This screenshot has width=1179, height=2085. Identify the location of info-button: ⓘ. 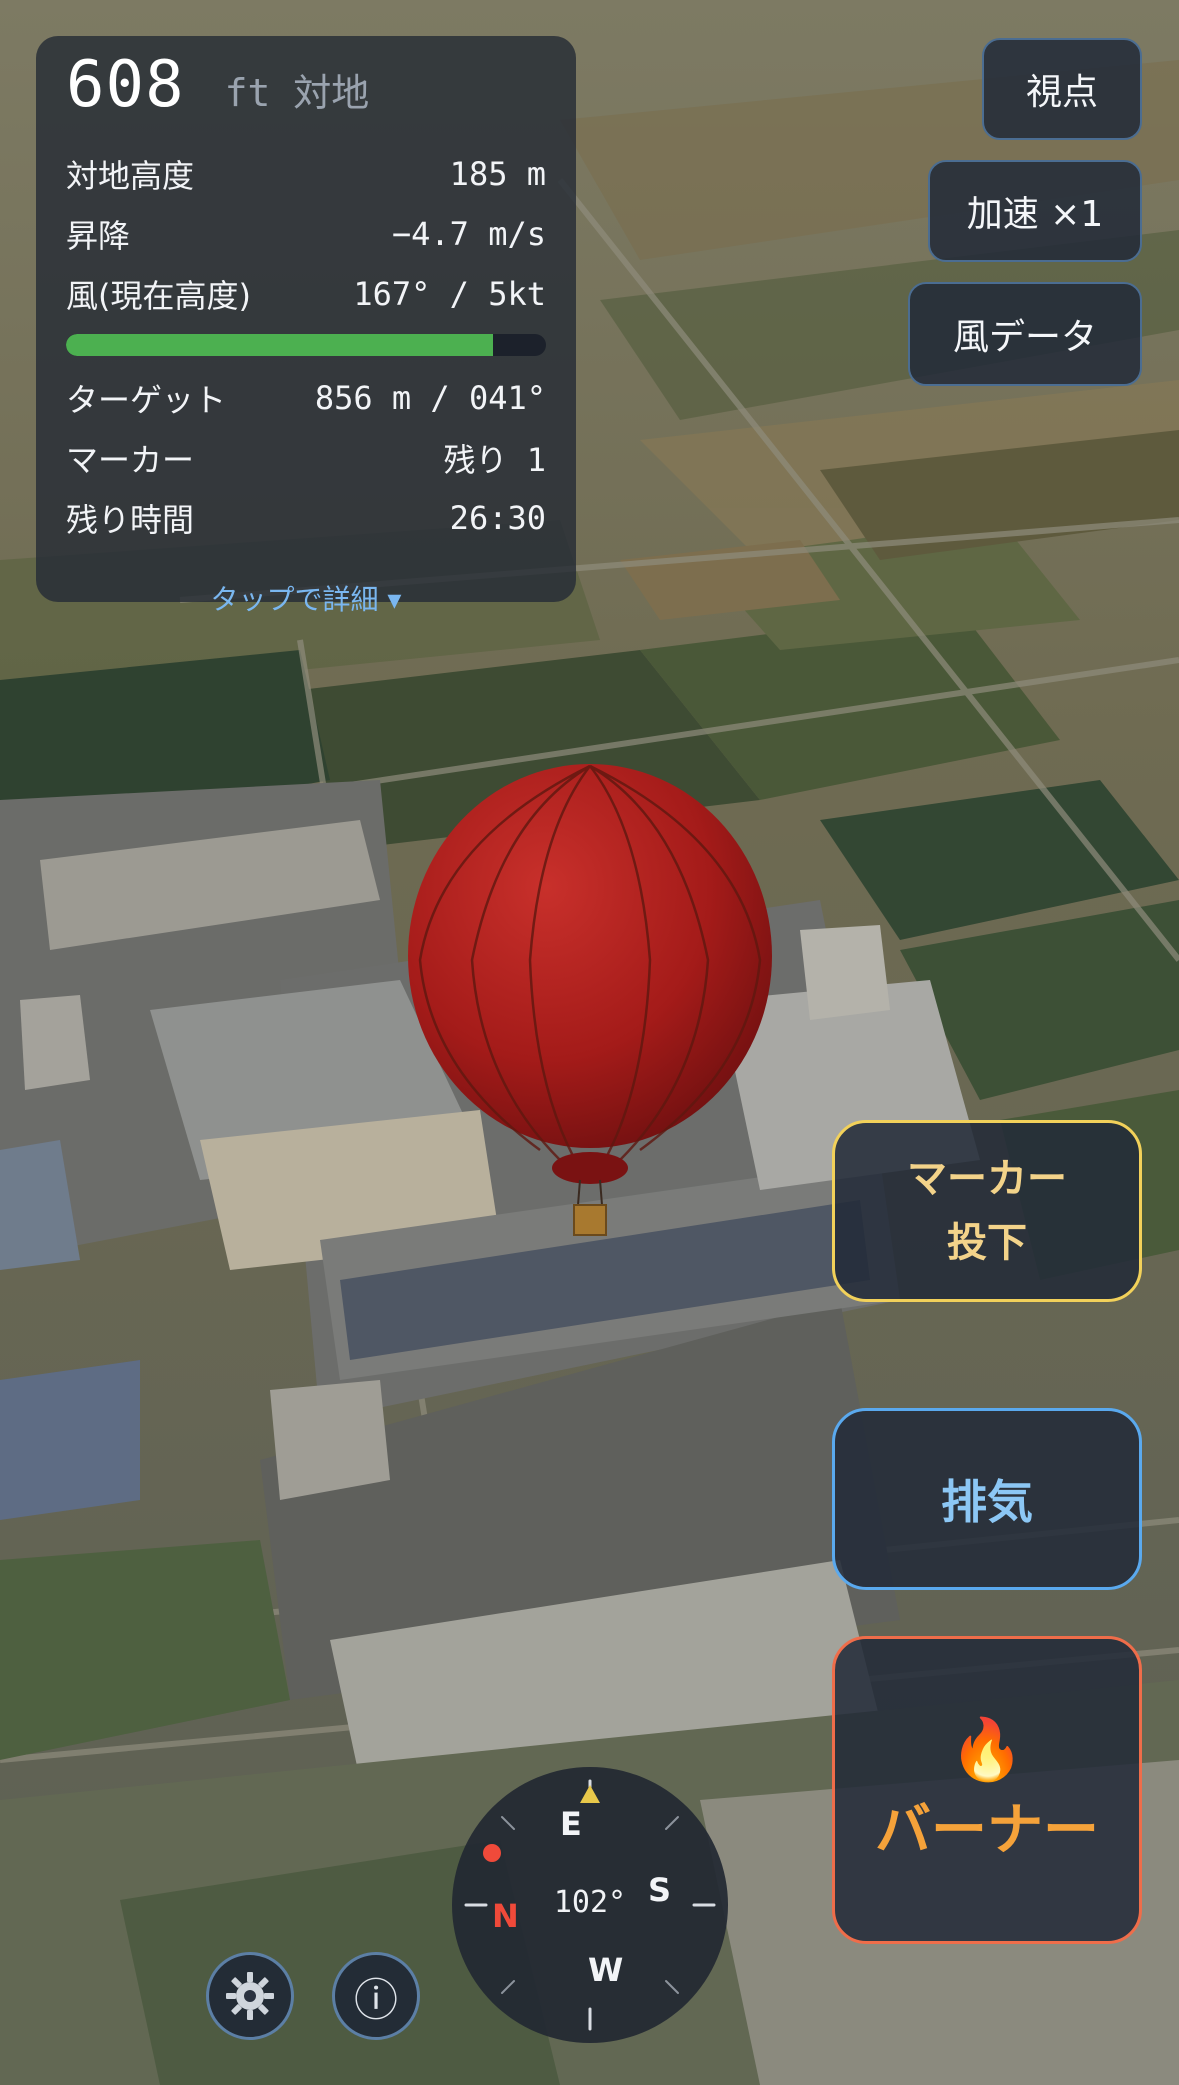
(376, 1996).